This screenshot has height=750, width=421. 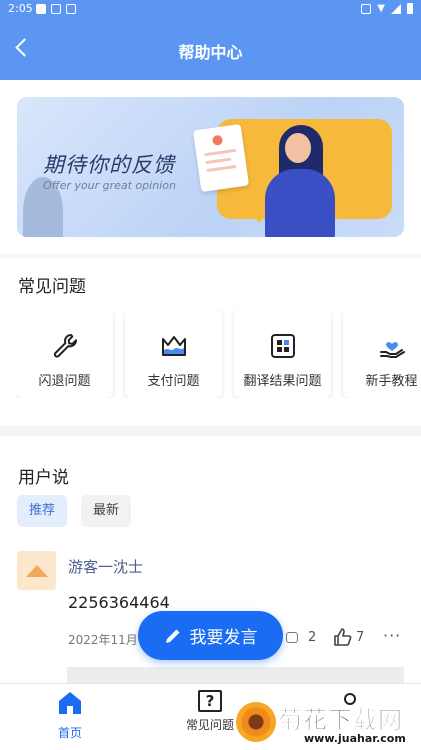 I want to click on heart-hand-icon, so click(x=392, y=350).